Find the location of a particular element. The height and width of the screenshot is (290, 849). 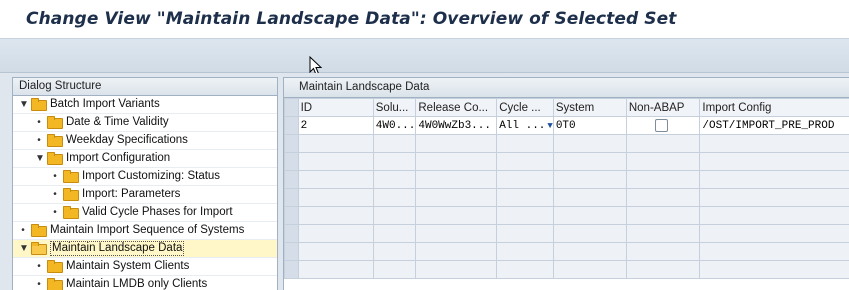

cell-non-abap is located at coordinates (663, 126).